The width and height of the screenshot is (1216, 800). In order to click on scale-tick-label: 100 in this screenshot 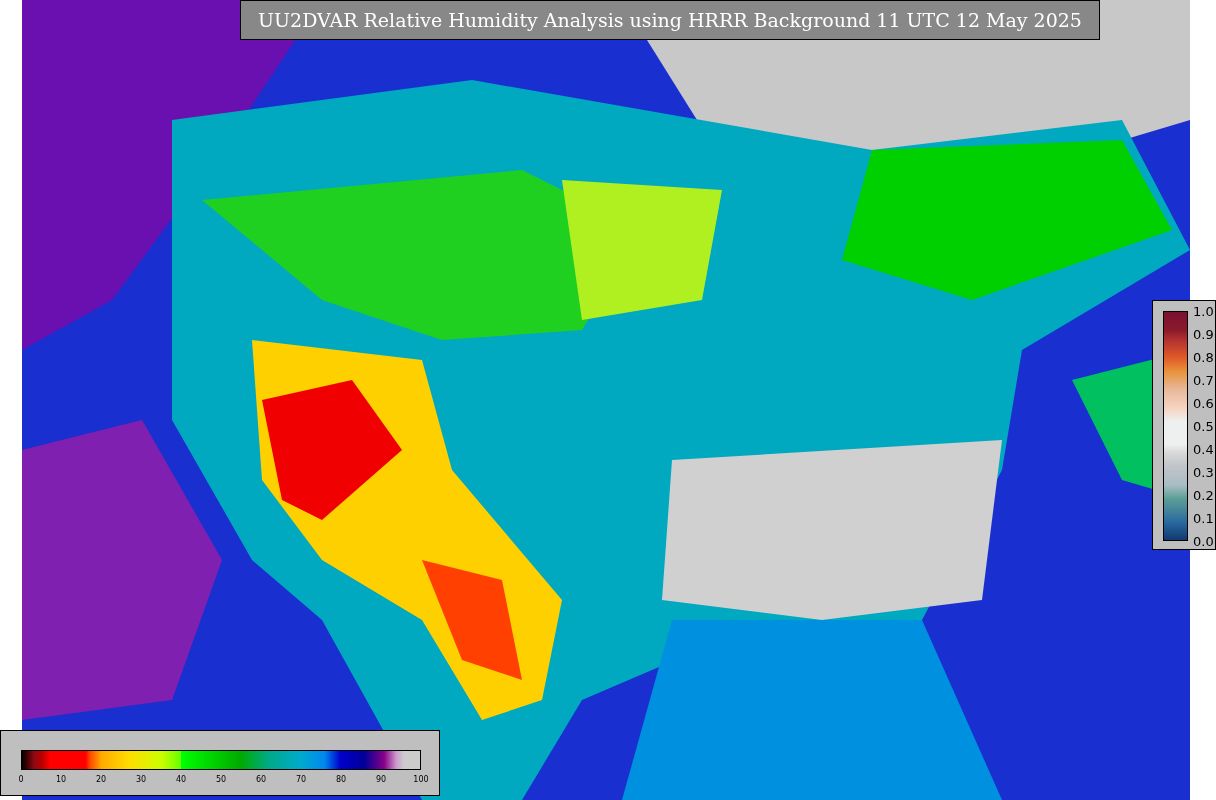, I will do `click(421, 780)`.